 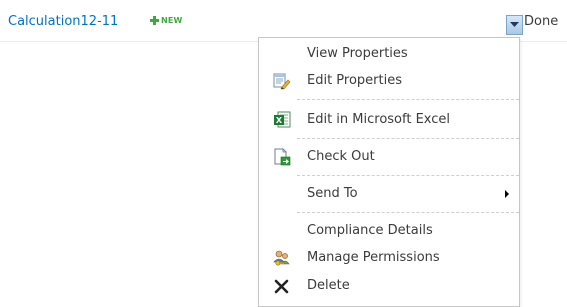 I want to click on excel-icon: X, so click(x=282, y=120).